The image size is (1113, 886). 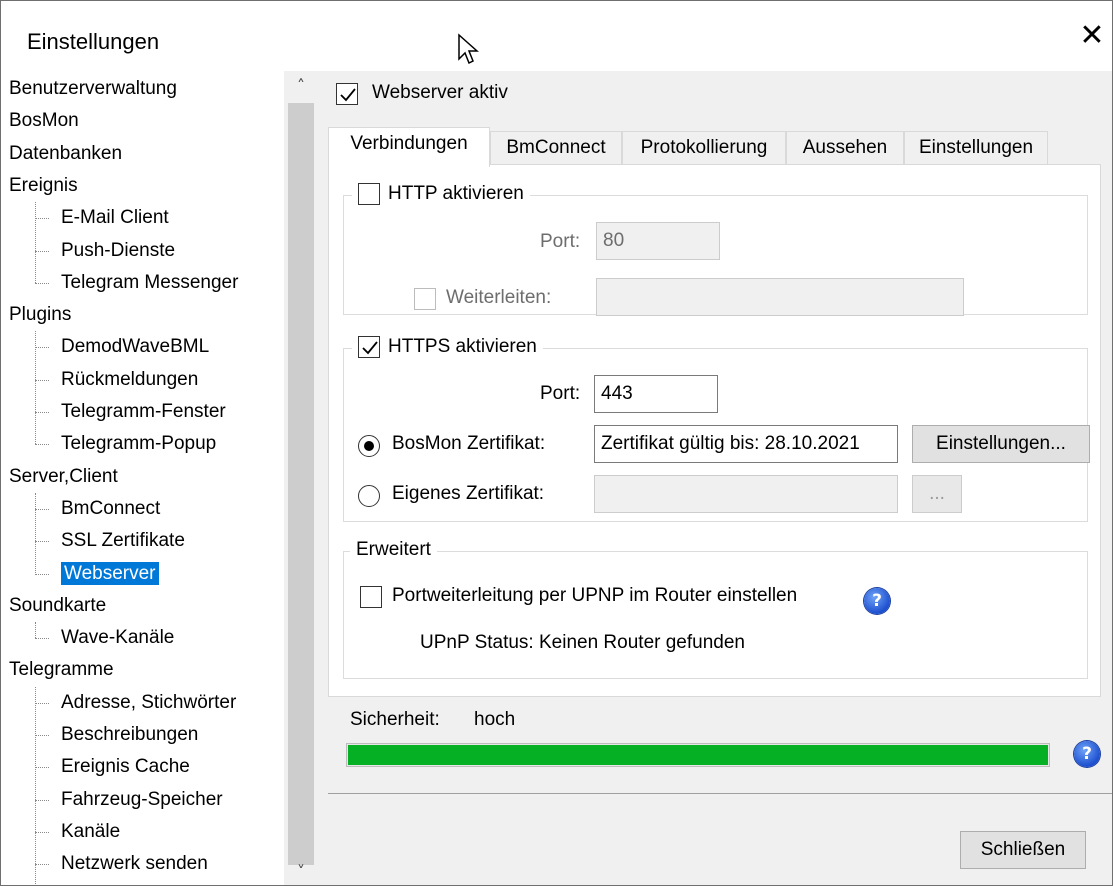 I want to click on tree-item: Server,Client, so click(x=63, y=477).